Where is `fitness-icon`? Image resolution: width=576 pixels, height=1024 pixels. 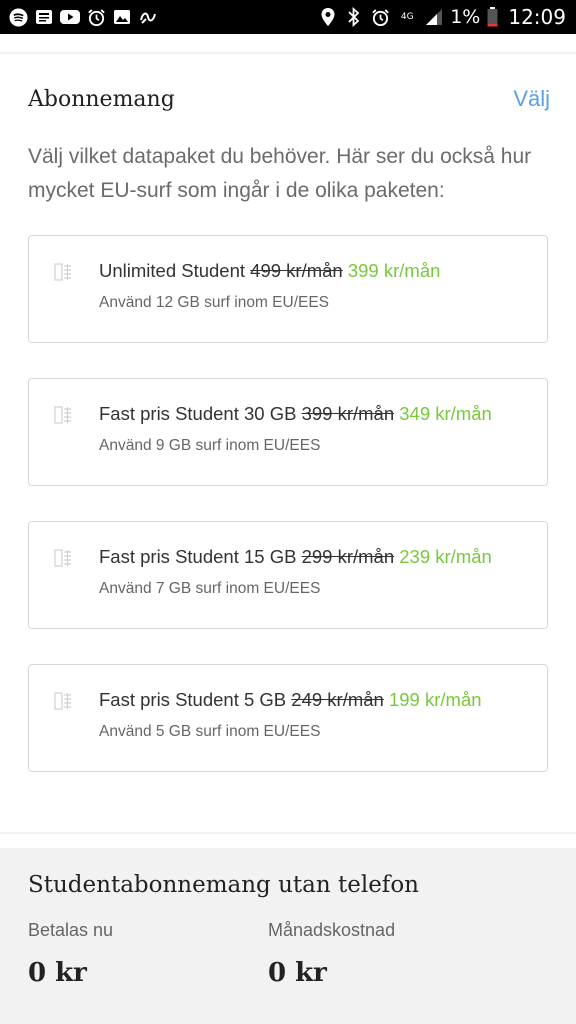
fitness-icon is located at coordinates (148, 17).